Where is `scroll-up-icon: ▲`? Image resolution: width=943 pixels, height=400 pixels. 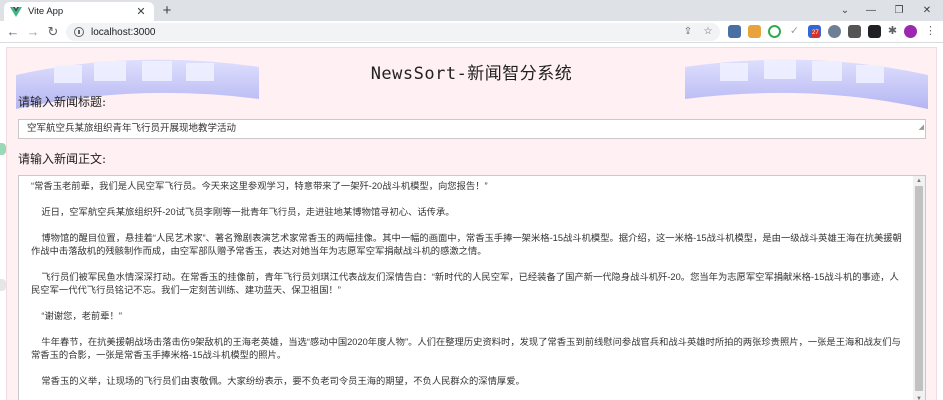
scroll-up-icon: ▲ is located at coordinates (919, 181).